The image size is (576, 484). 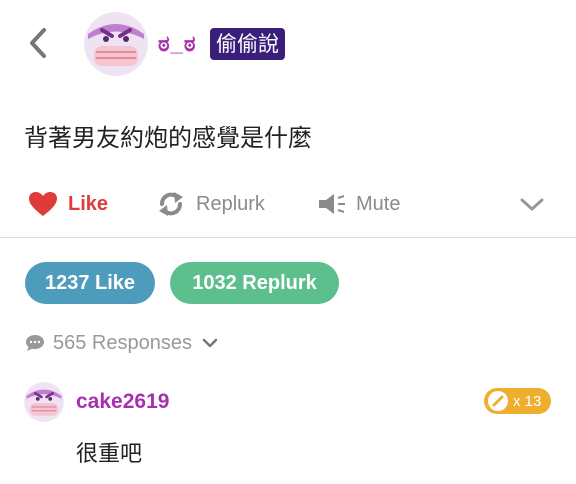 I want to click on like-button: Like, so click(x=68, y=204).